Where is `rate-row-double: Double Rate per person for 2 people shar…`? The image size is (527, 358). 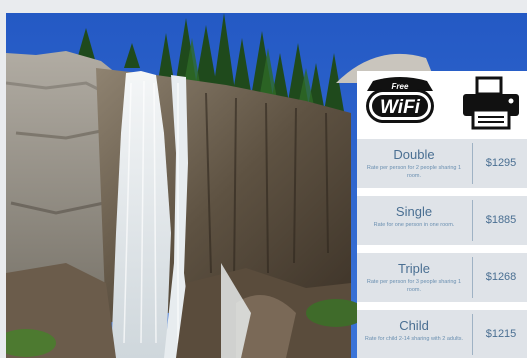 rate-row-double: Double Rate per person for 2 people shar… is located at coordinates (442, 163).